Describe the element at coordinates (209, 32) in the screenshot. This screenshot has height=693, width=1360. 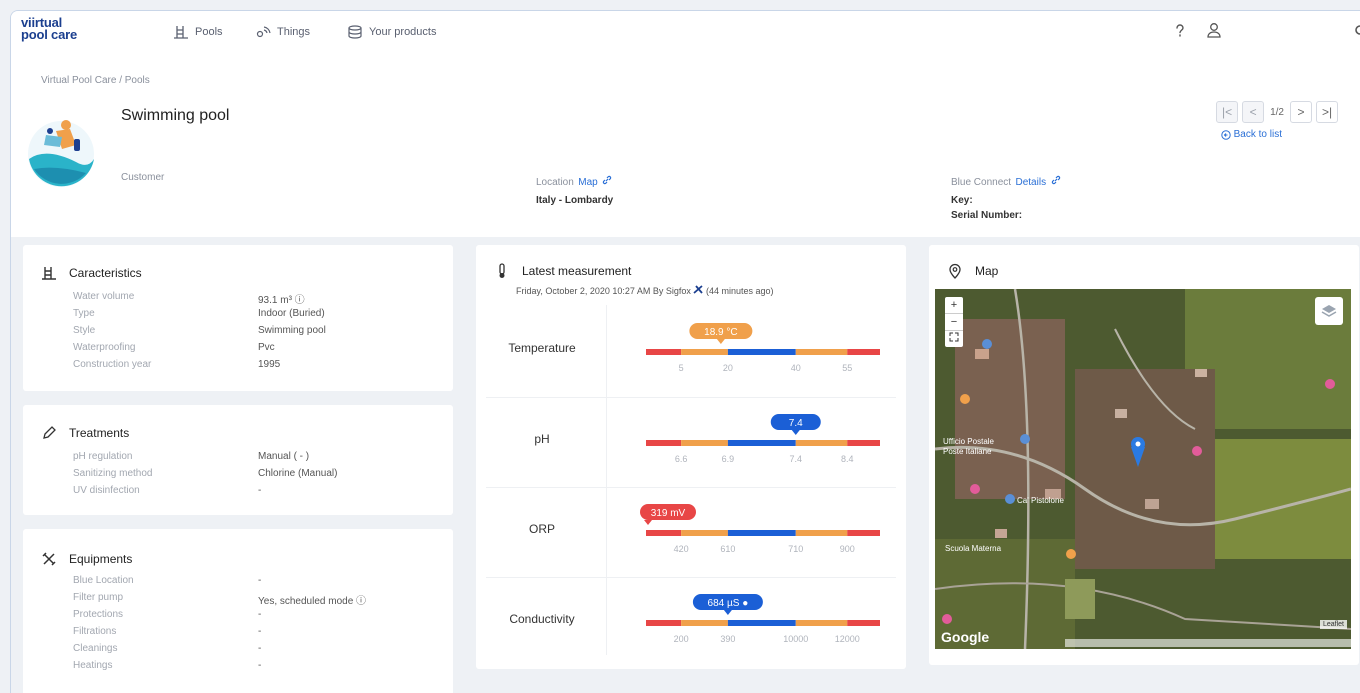
I see `nav-pools-label: Pools` at that location.